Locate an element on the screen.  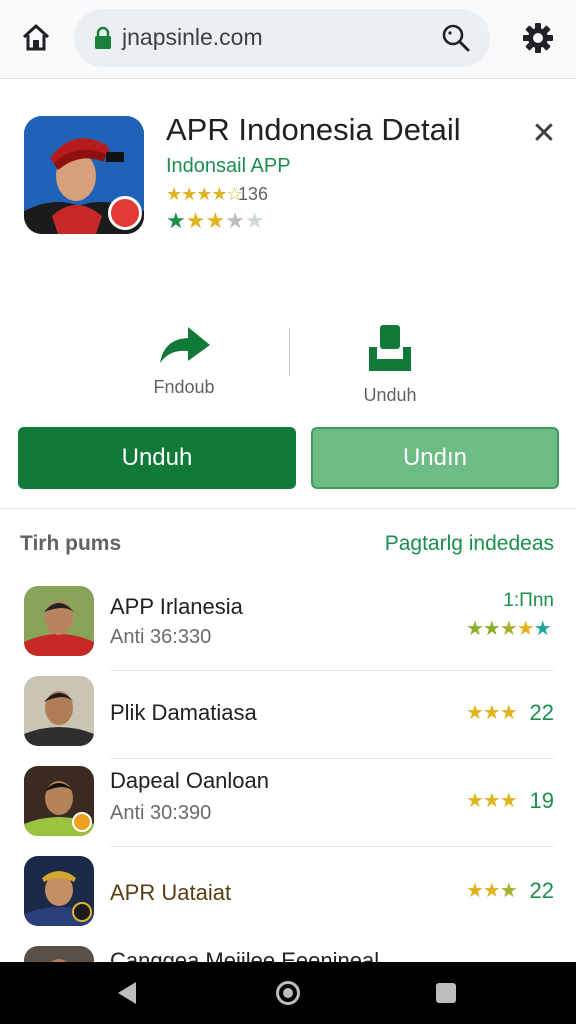
item-stars: ★★★★★ is located at coordinates (509, 629).